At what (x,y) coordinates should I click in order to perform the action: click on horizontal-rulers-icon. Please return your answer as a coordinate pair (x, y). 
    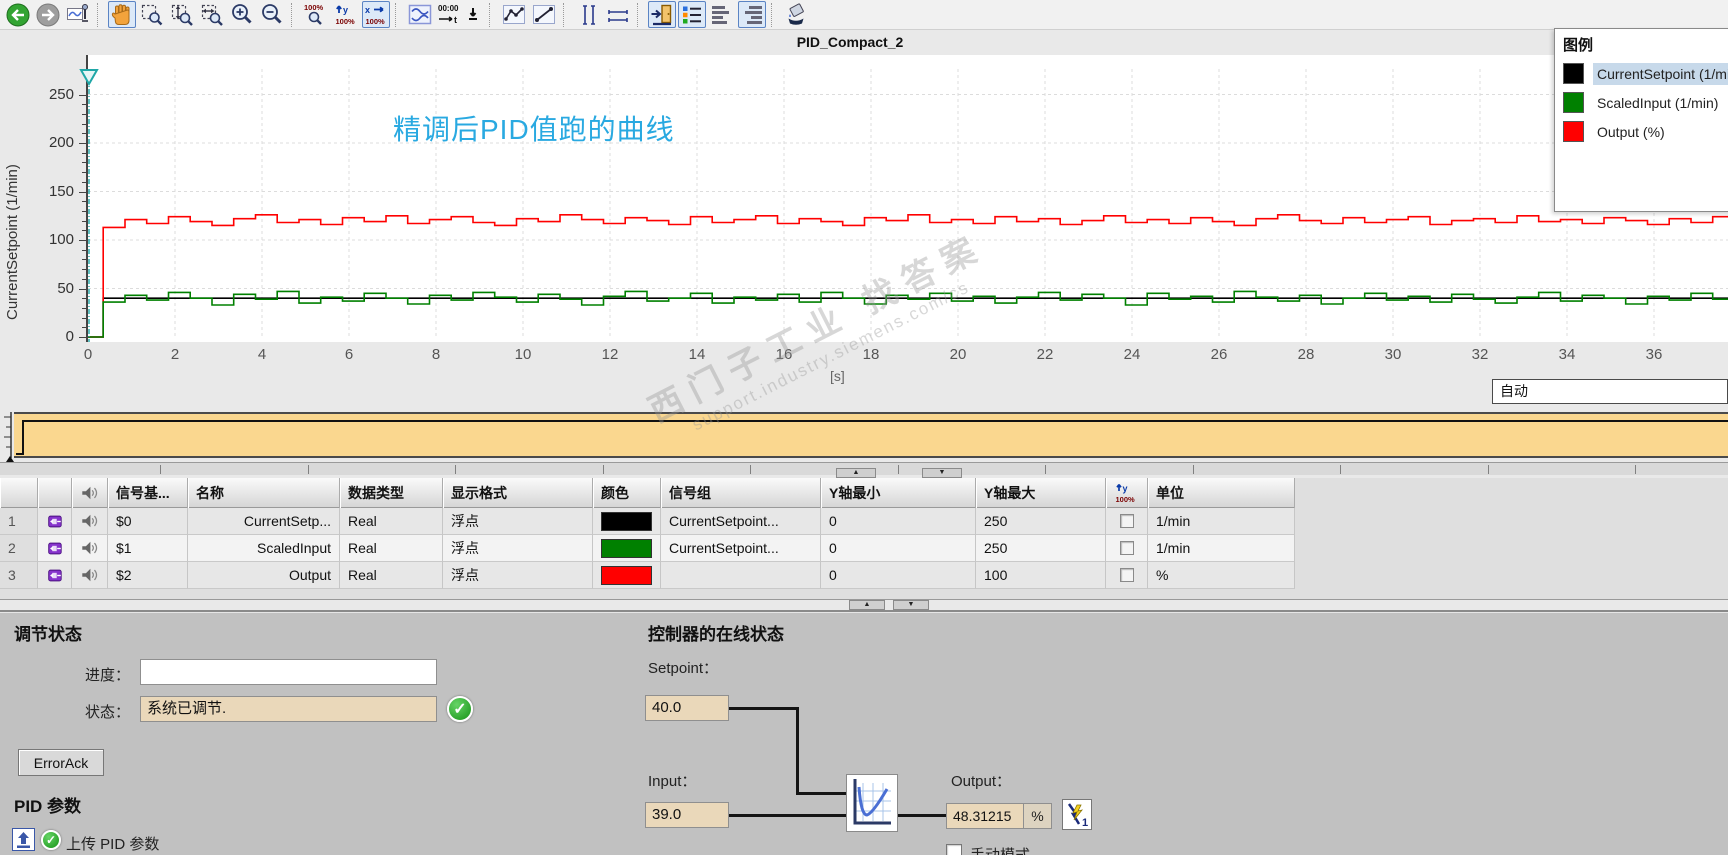
    Looking at the image, I should click on (618, 15).